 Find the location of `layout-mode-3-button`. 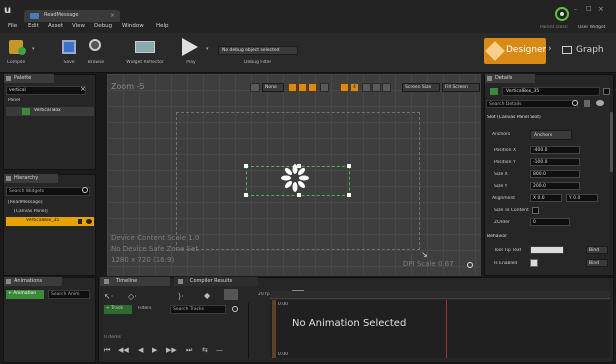

layout-mode-3-button is located at coordinates (312, 87).